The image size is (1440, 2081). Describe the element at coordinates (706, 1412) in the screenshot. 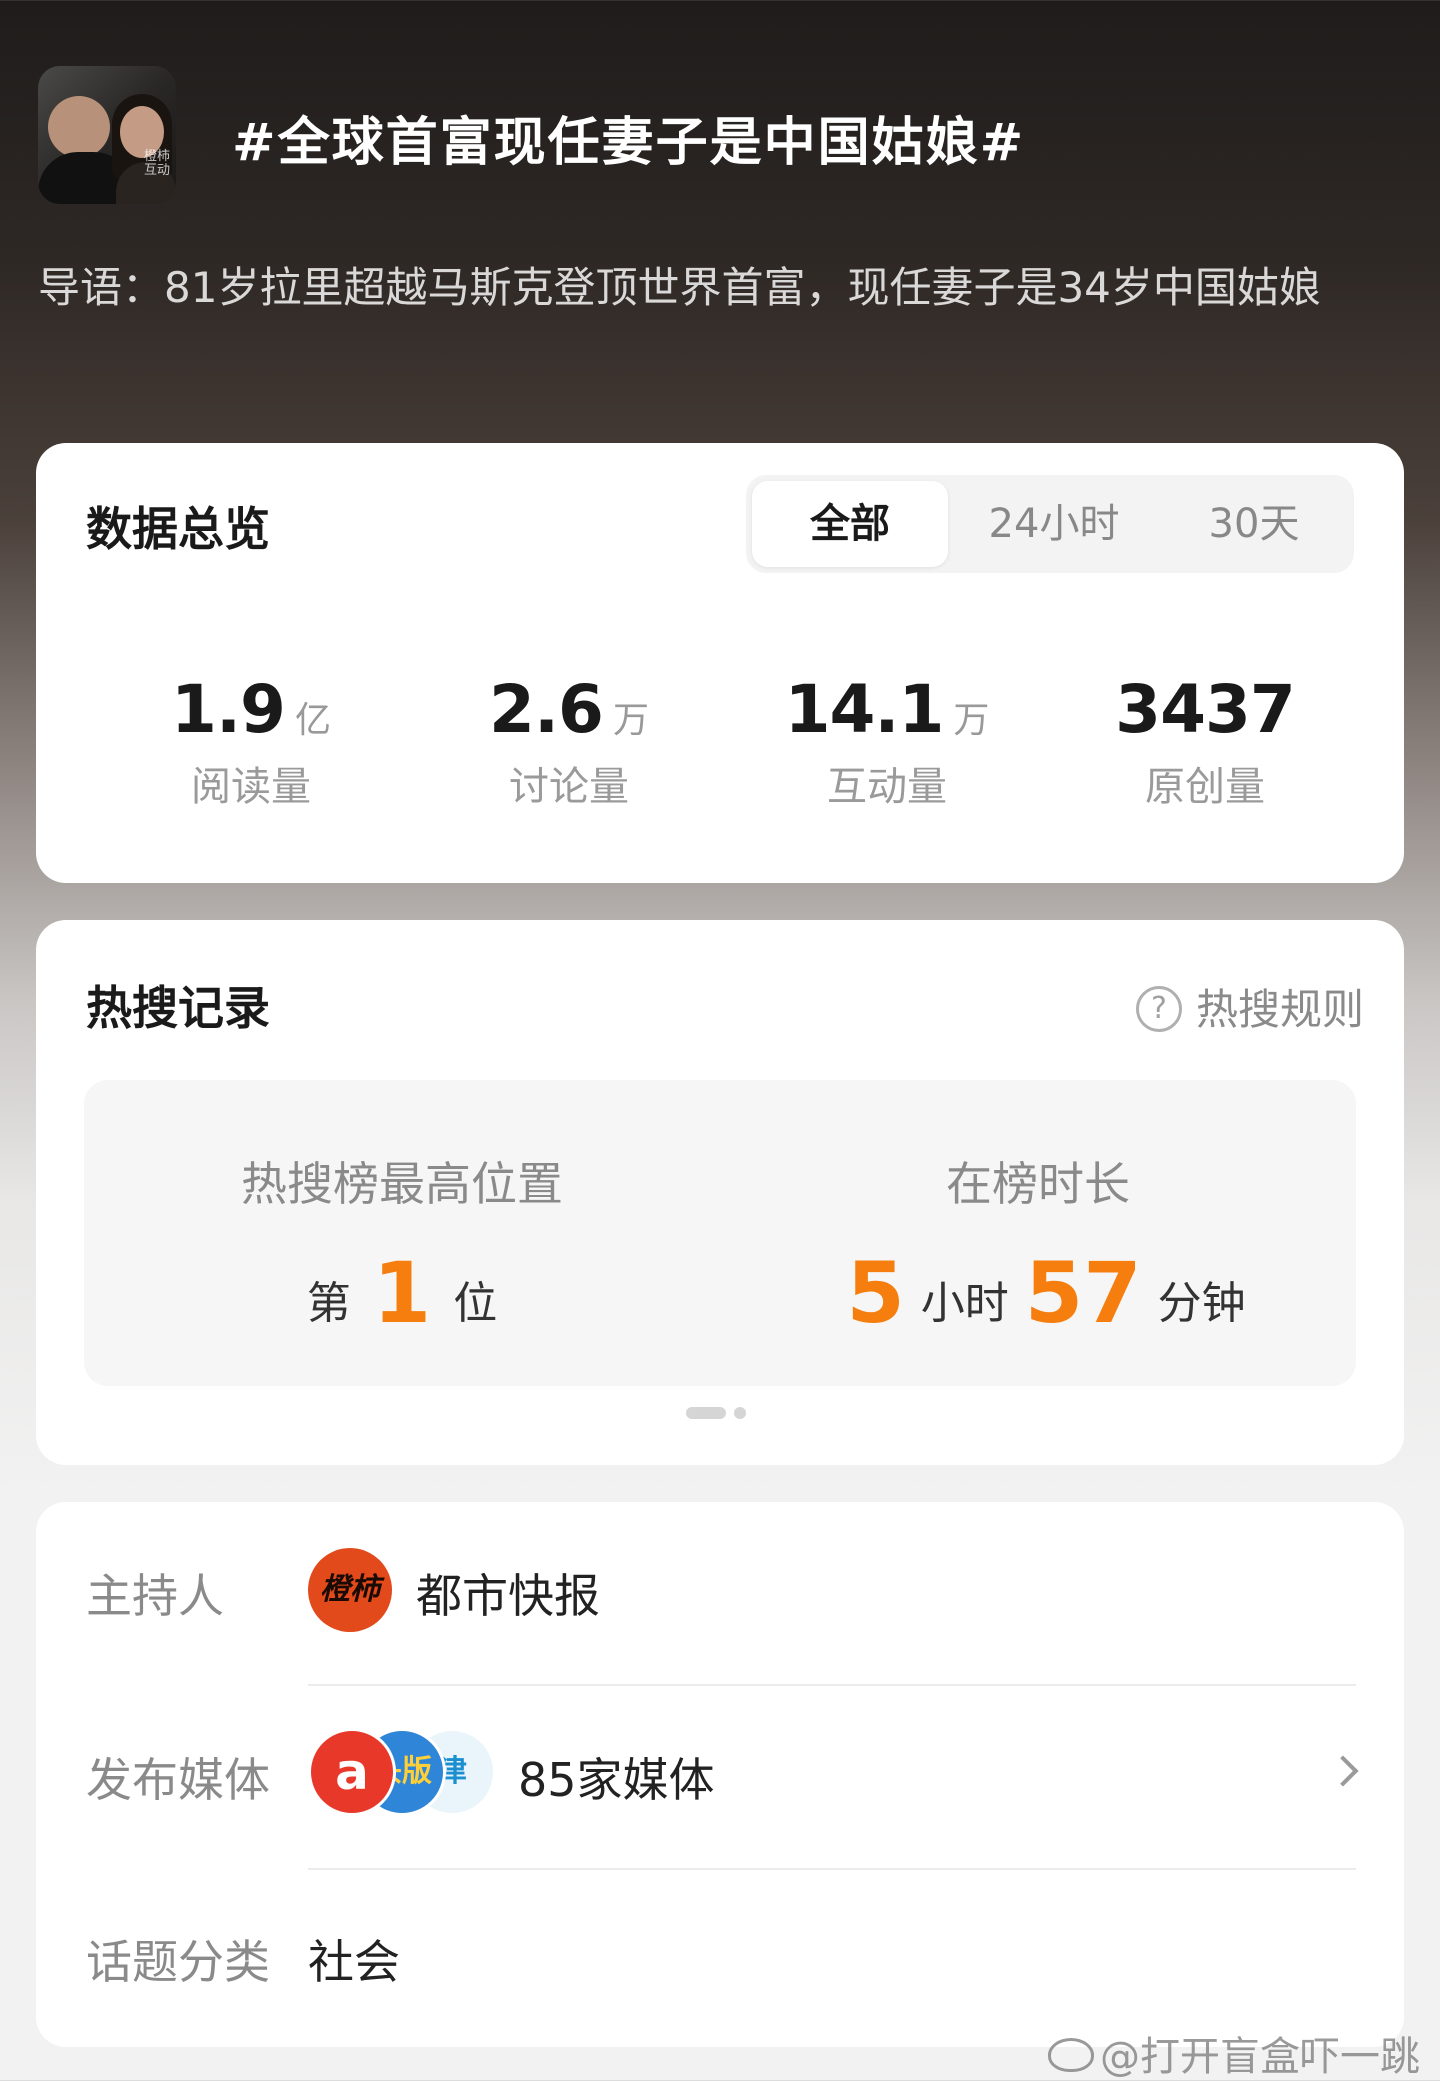

I see `page-indicator-active` at that location.